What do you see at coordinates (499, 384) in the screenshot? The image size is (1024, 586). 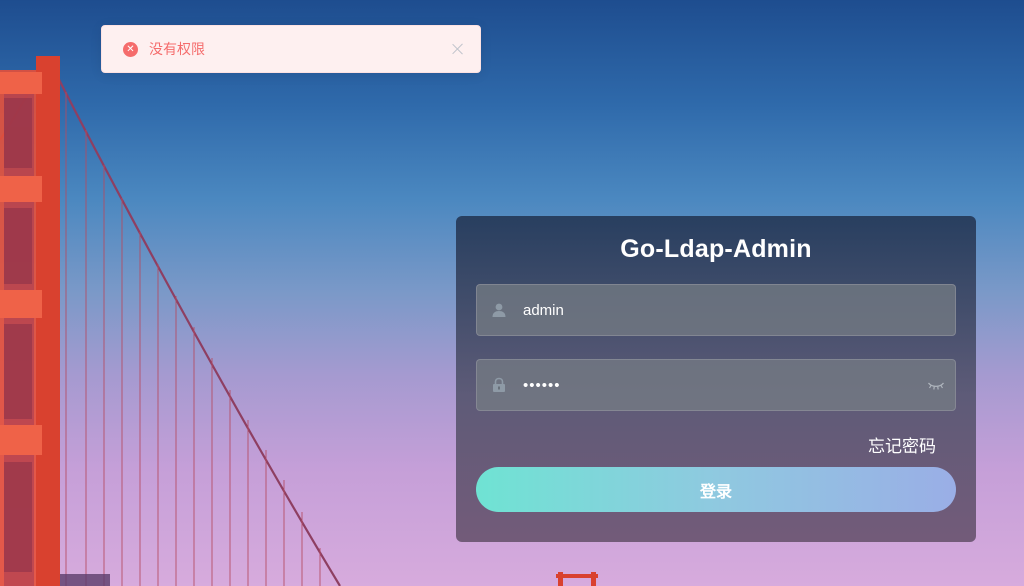 I see `lock-icon` at bounding box center [499, 384].